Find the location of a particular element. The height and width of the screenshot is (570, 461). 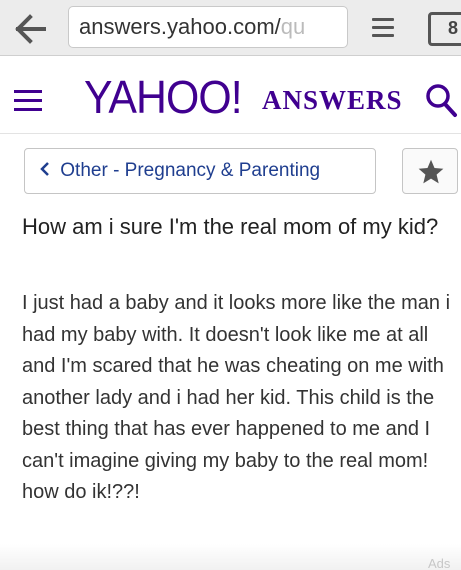

category-breadcrumb: Other - Pregnancy & Parenting is located at coordinates (200, 171).